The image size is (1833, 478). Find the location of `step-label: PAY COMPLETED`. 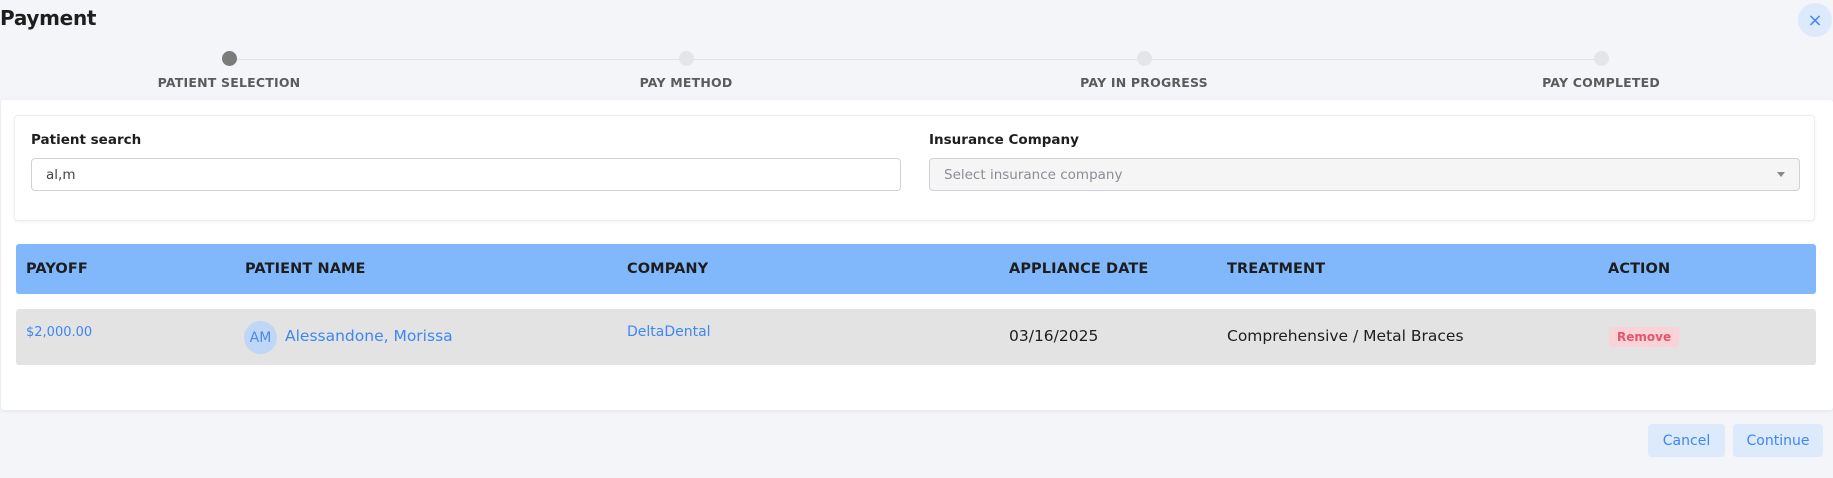

step-label: PAY COMPLETED is located at coordinates (1601, 82).